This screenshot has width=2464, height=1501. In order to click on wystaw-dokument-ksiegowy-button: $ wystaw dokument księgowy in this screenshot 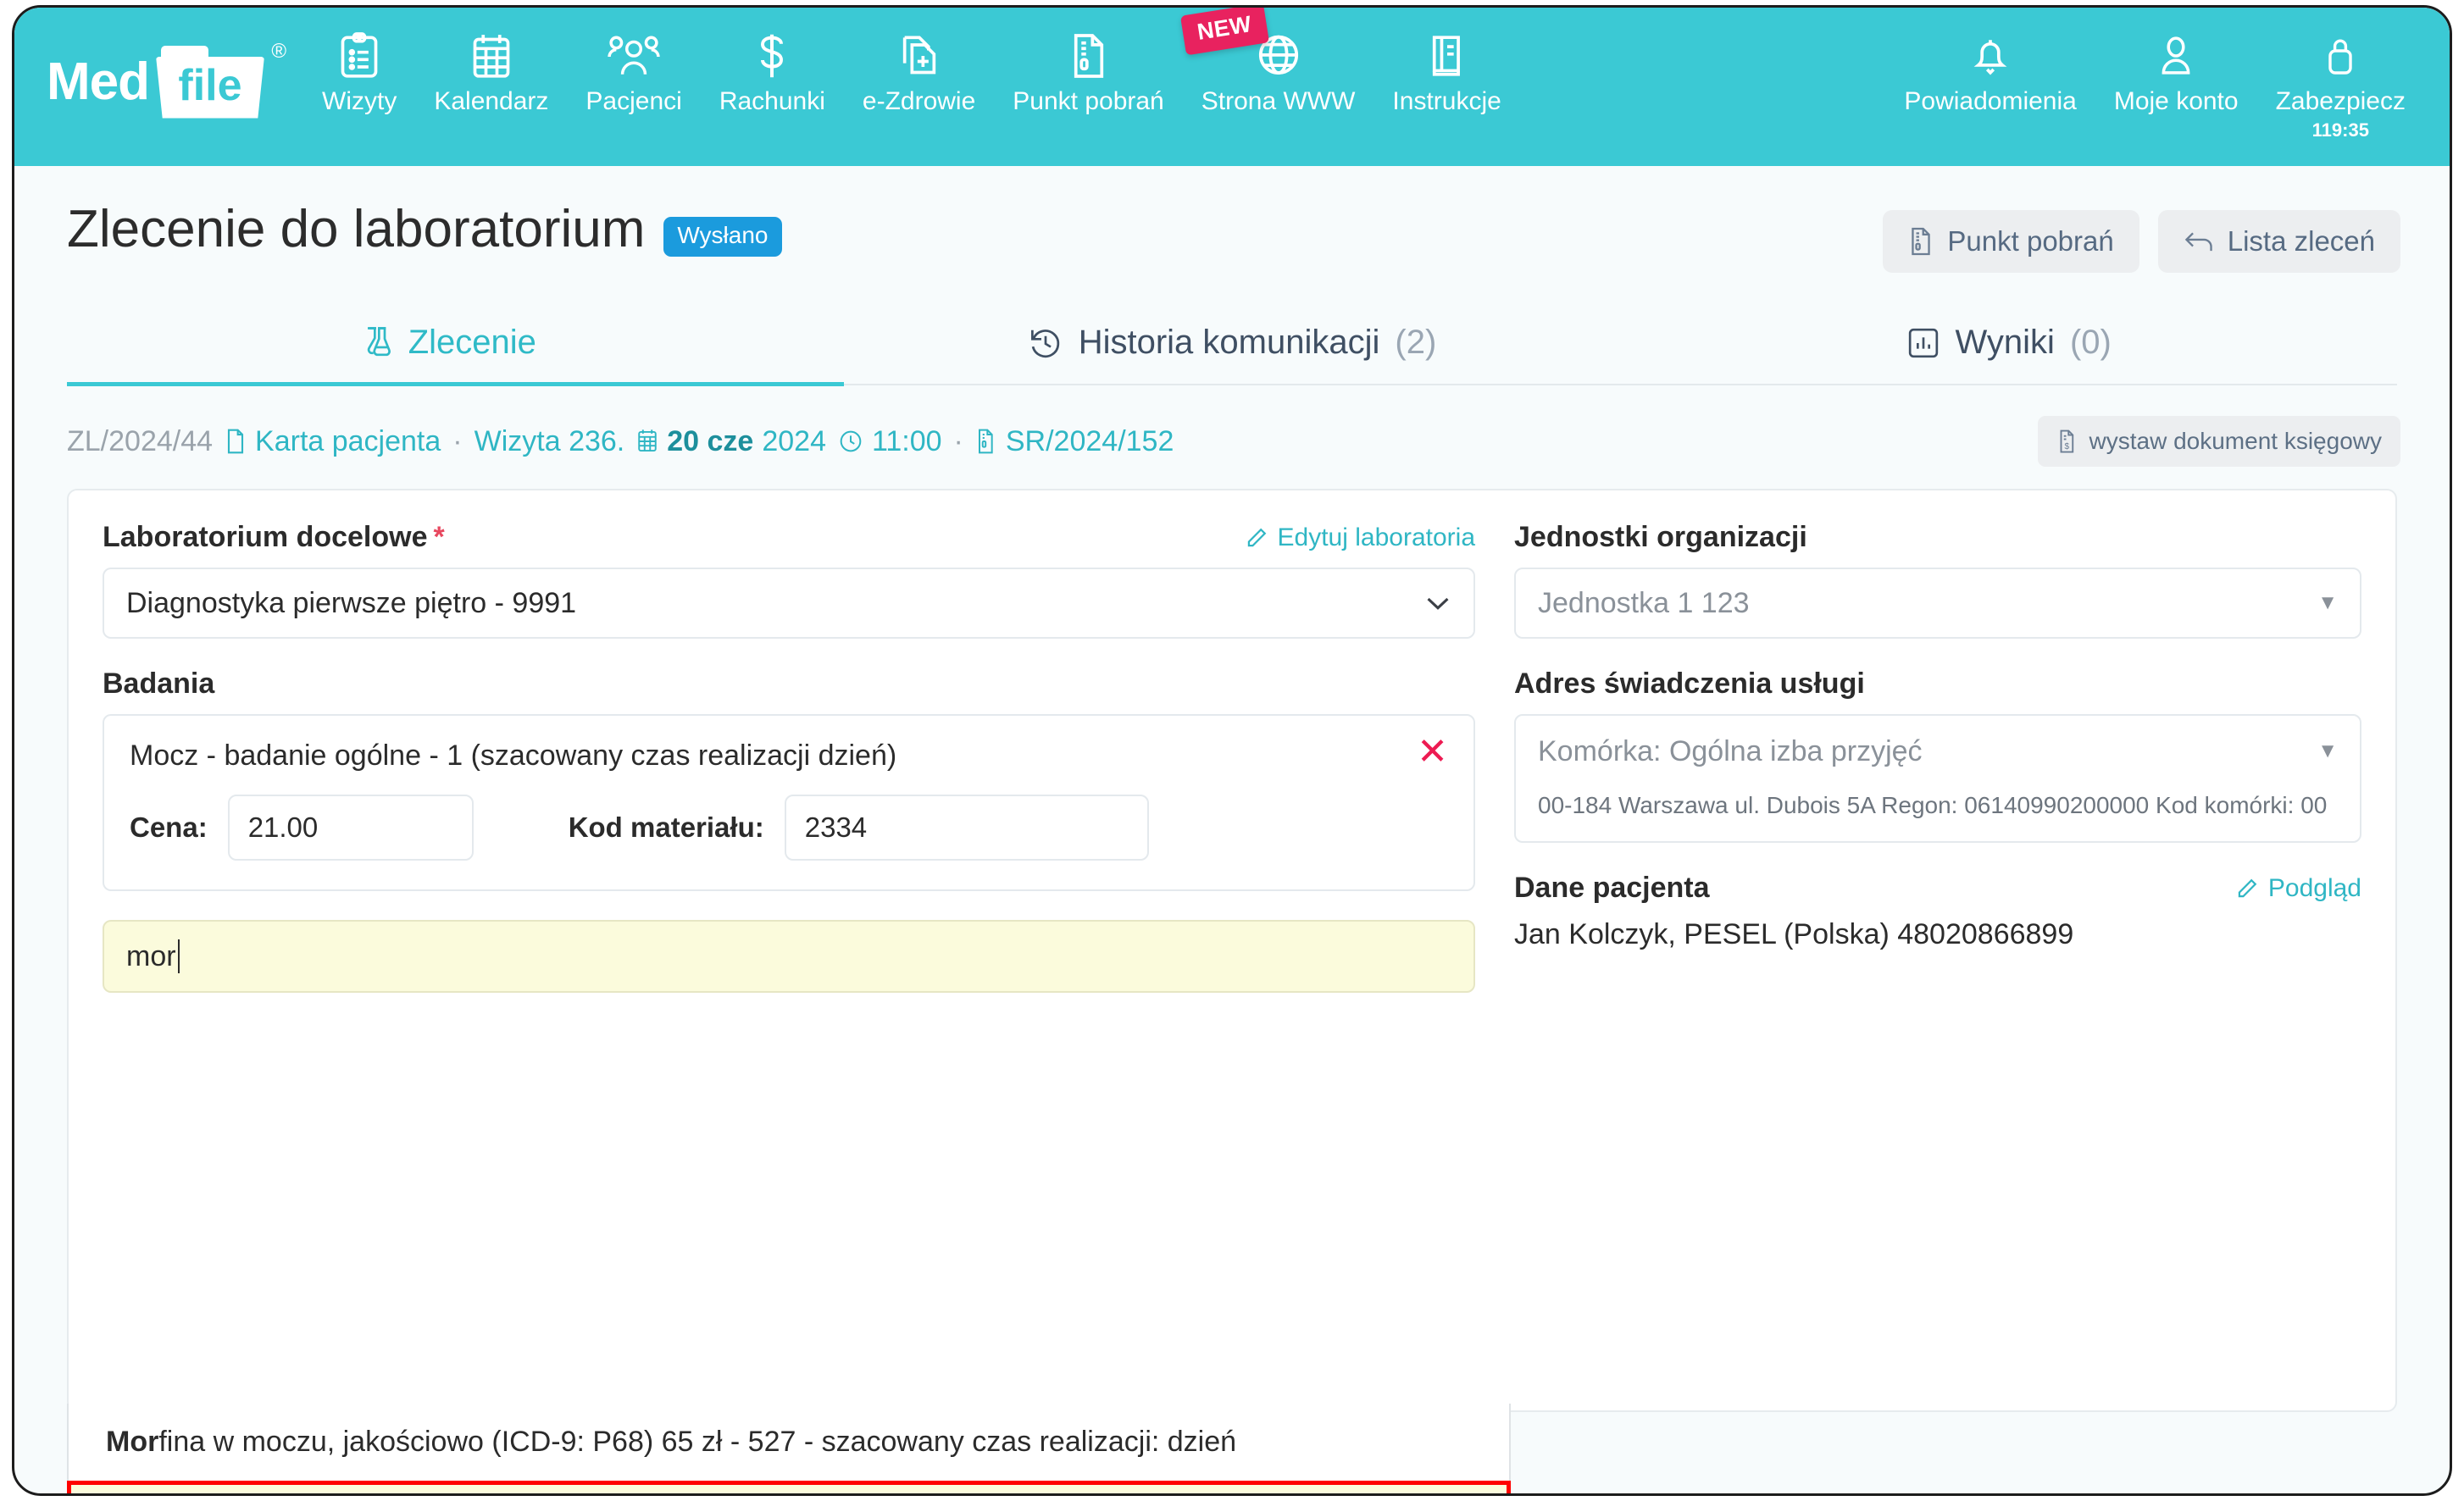, I will do `click(2218, 442)`.